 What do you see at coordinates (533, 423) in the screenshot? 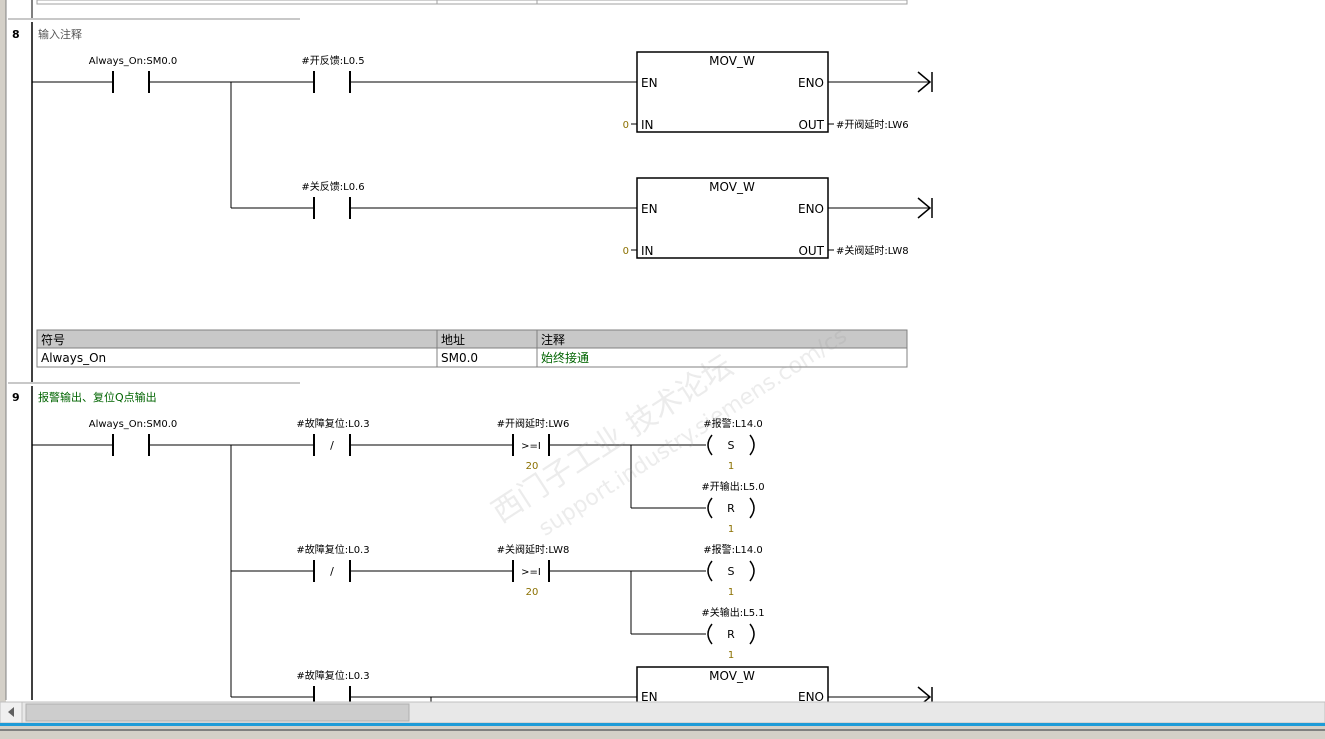
I see `contact-label: #开阀延时:LW6` at bounding box center [533, 423].